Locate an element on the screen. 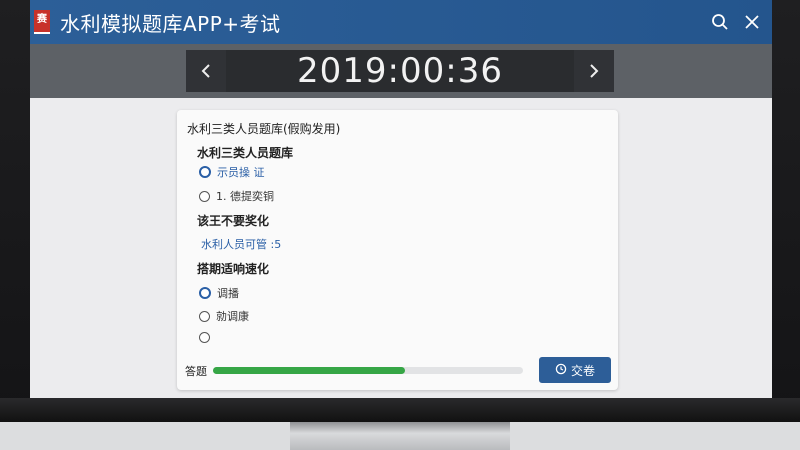 Image resolution: width=800 pixels, height=450 pixels. next-question-button is located at coordinates (594, 71).